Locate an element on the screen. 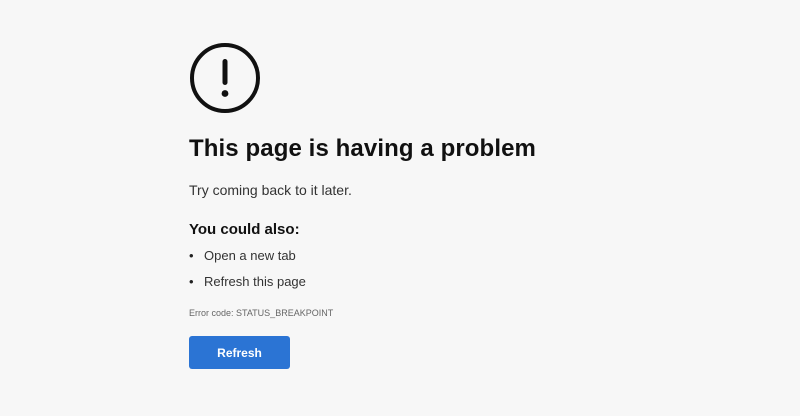 The image size is (800, 416). suggestion-label: Refresh this page is located at coordinates (255, 281).